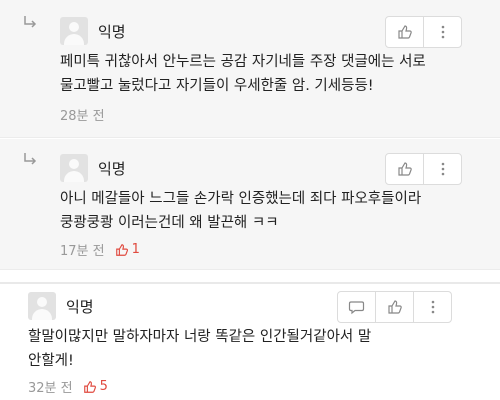 The height and width of the screenshot is (400, 500). I want to click on comment-line: 페미특 귀찮아서 안누르는 공감 자기네들 주장 댓글에는 서로, so click(243, 62).